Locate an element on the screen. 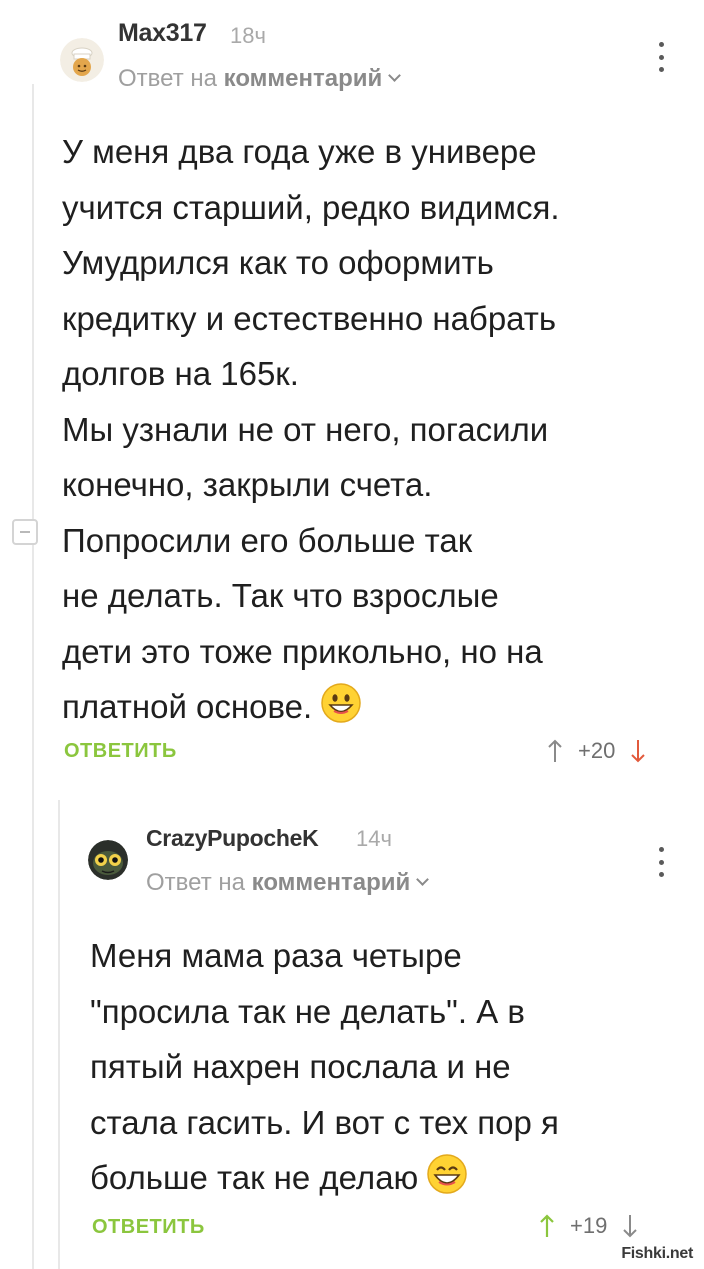 This screenshot has width=704, height=1269. thread-line is located at coordinates (33, 676).